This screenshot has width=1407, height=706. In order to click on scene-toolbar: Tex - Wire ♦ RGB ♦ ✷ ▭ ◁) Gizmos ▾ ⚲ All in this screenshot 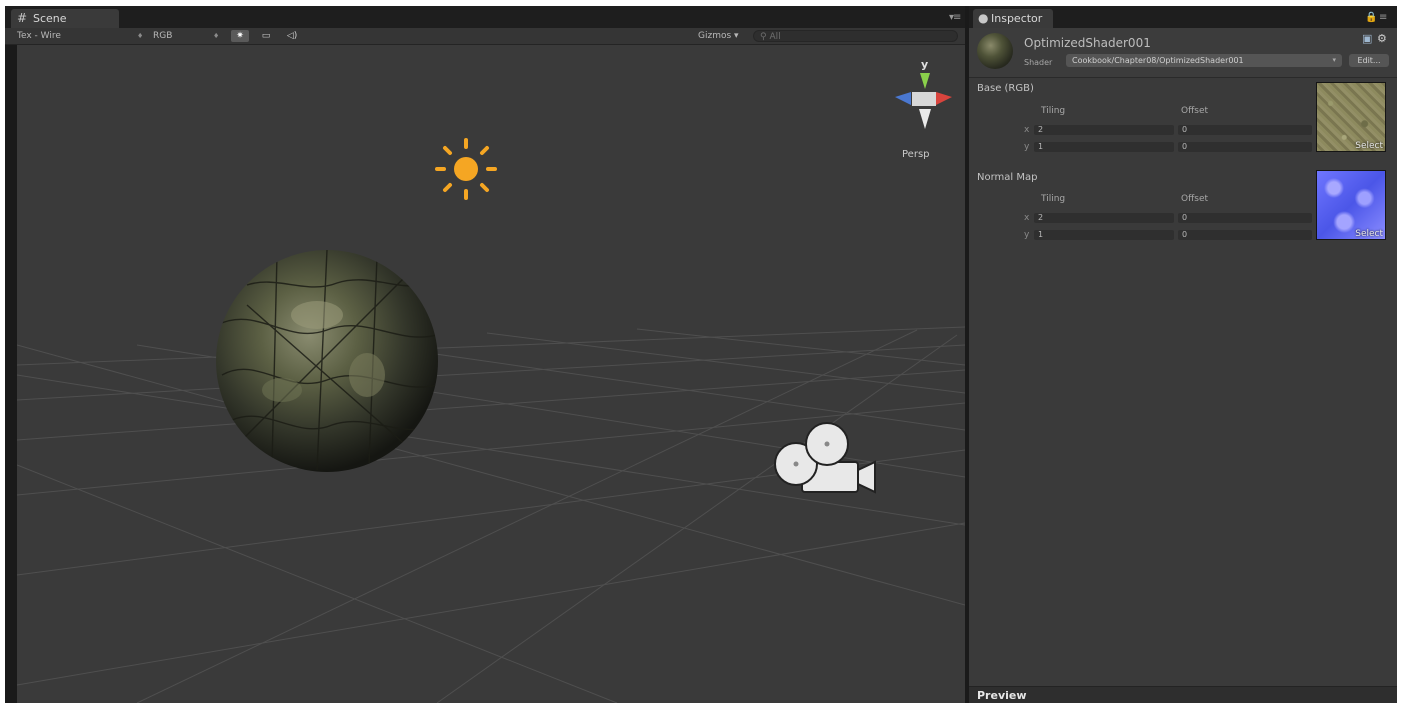, I will do `click(485, 36)`.